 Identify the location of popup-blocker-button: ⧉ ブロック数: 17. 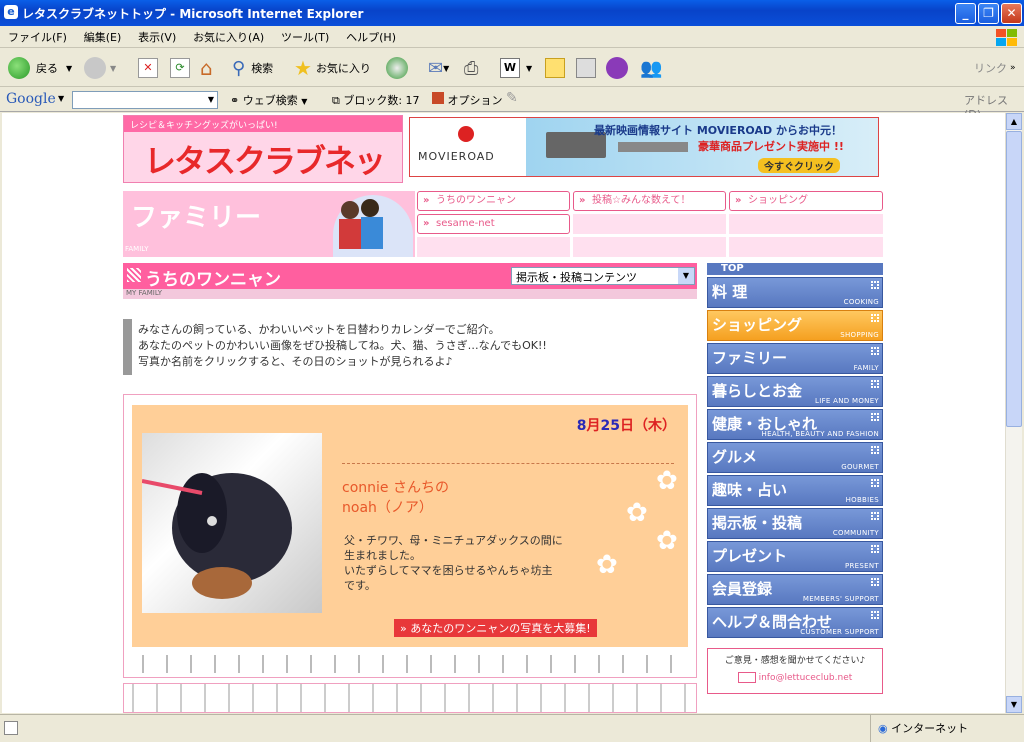
(376, 100).